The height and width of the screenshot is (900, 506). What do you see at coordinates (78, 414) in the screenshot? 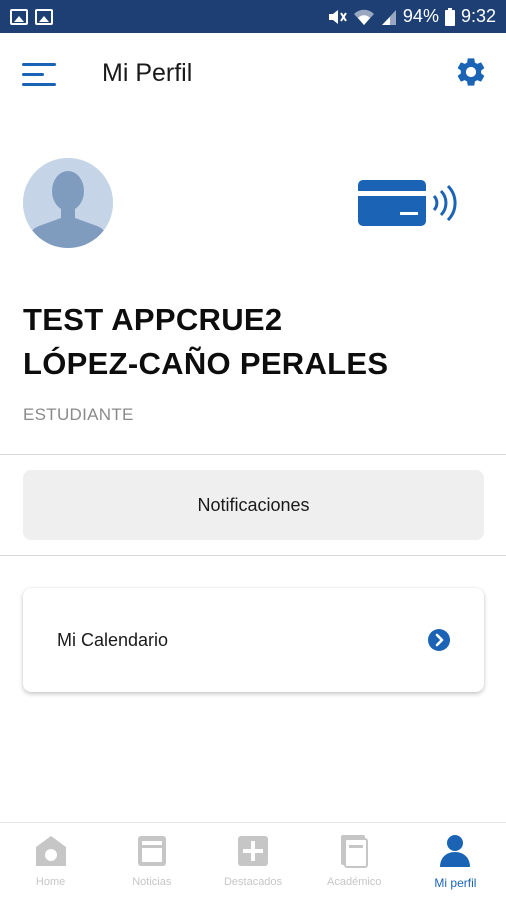
I see `profile-role: ESTUDIANTE` at bounding box center [78, 414].